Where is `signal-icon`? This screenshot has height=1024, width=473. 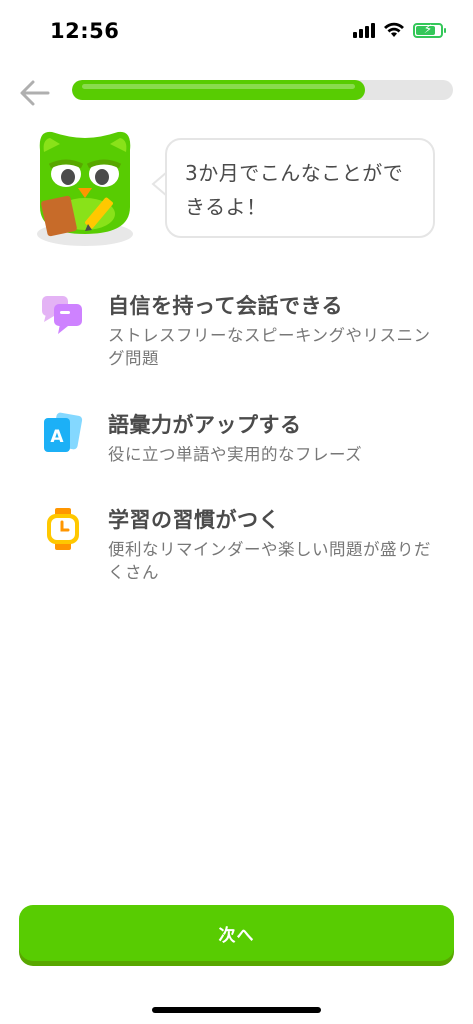 signal-icon is located at coordinates (364, 30).